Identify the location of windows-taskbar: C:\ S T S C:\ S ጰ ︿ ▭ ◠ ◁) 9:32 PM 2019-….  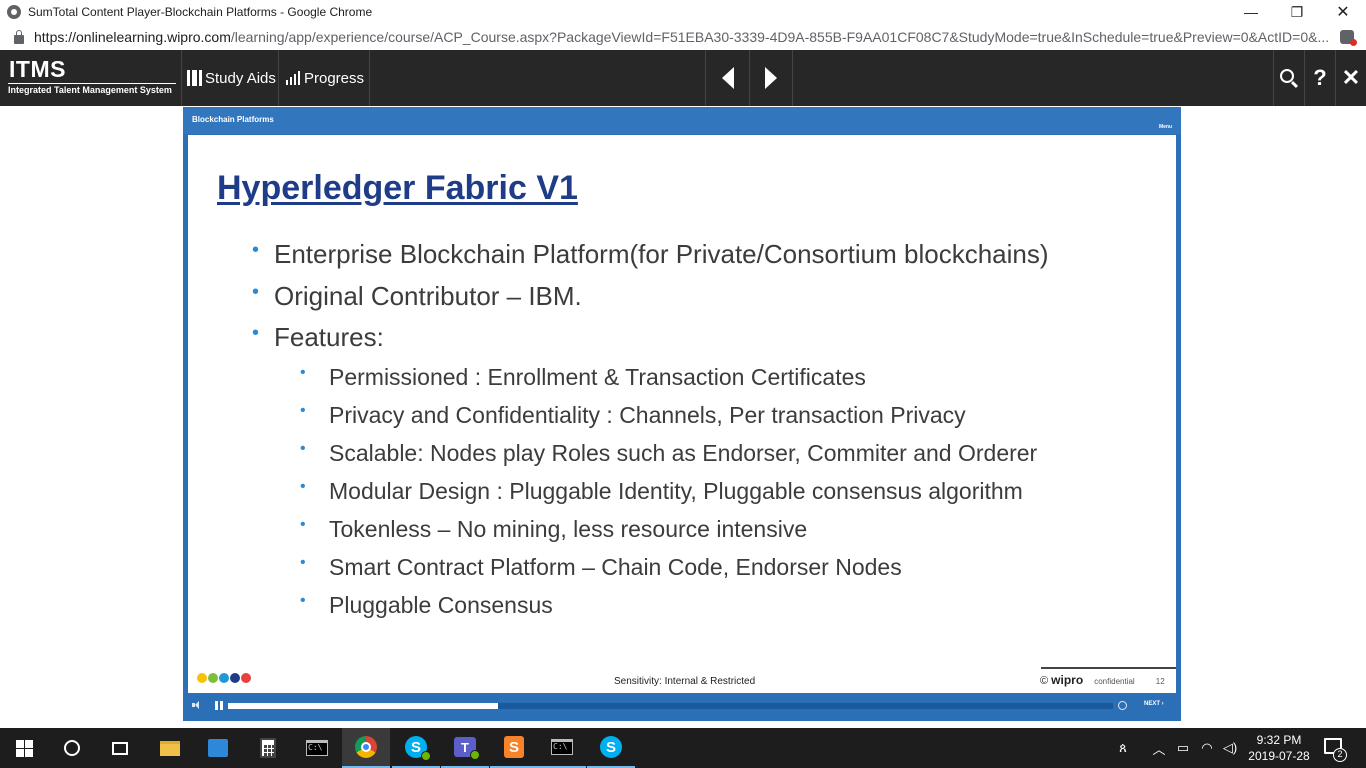
(683, 748).